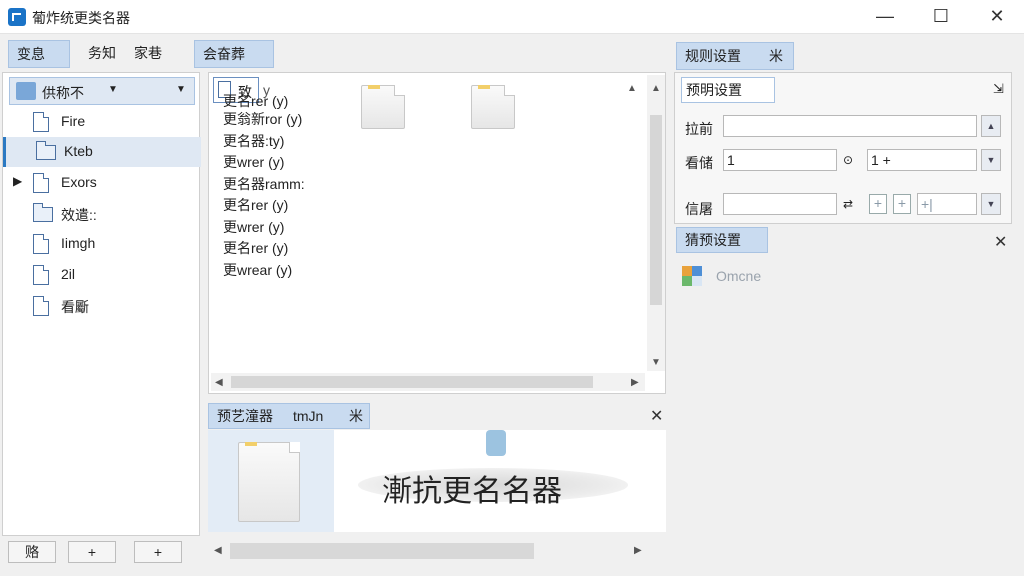 The height and width of the screenshot is (576, 1024). What do you see at coordinates (308, 416) in the screenshot?
I see `preview-tab-extra: tmJn` at bounding box center [308, 416].